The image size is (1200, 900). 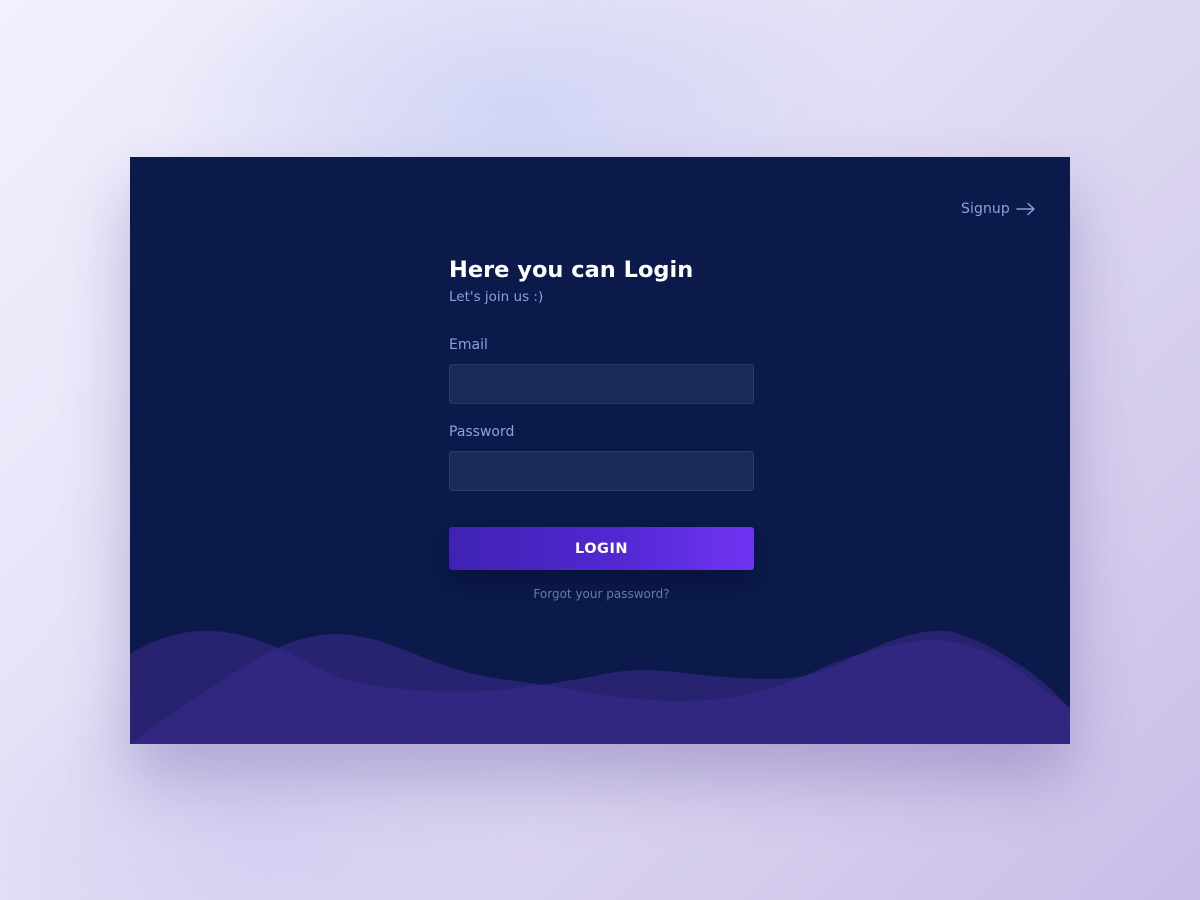 What do you see at coordinates (601, 384) in the screenshot?
I see `email-field` at bounding box center [601, 384].